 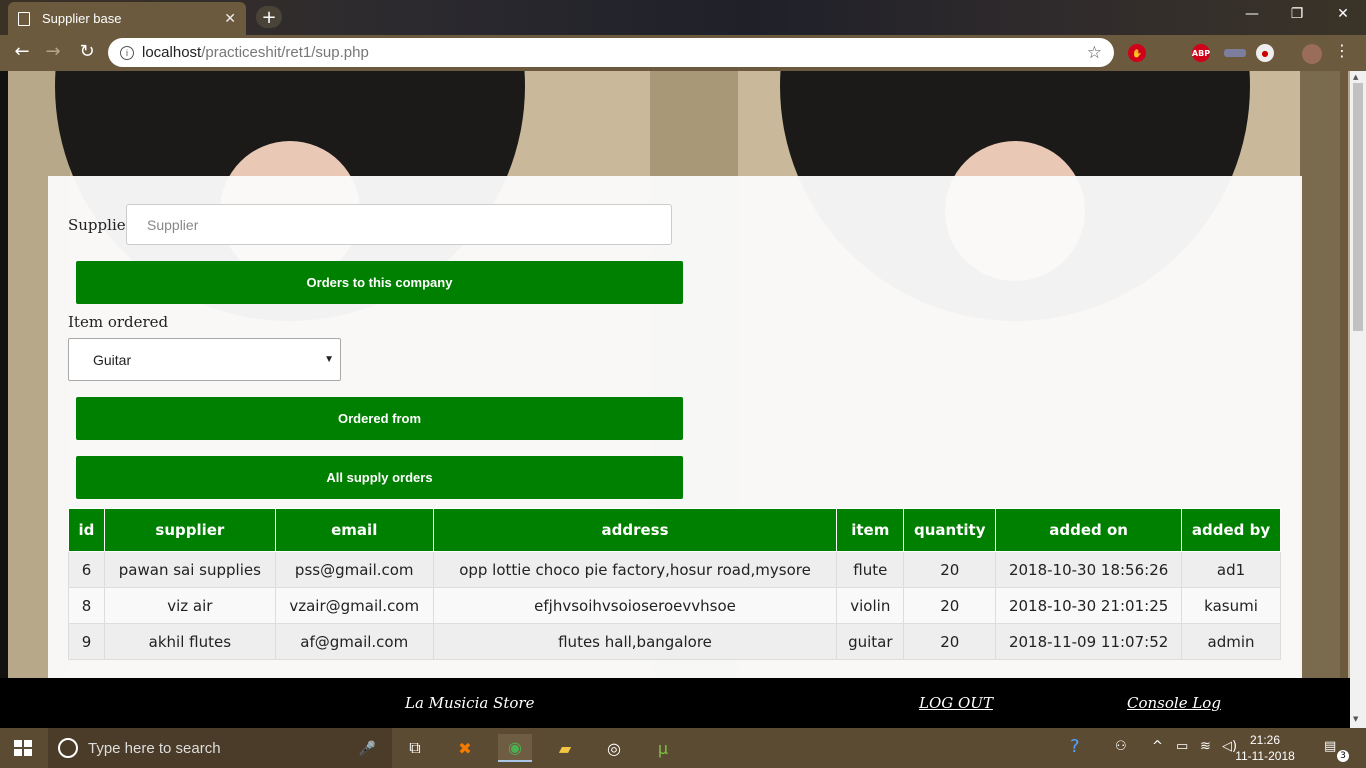 I want to click on clock-time: 21:26, so click(x=1265, y=740).